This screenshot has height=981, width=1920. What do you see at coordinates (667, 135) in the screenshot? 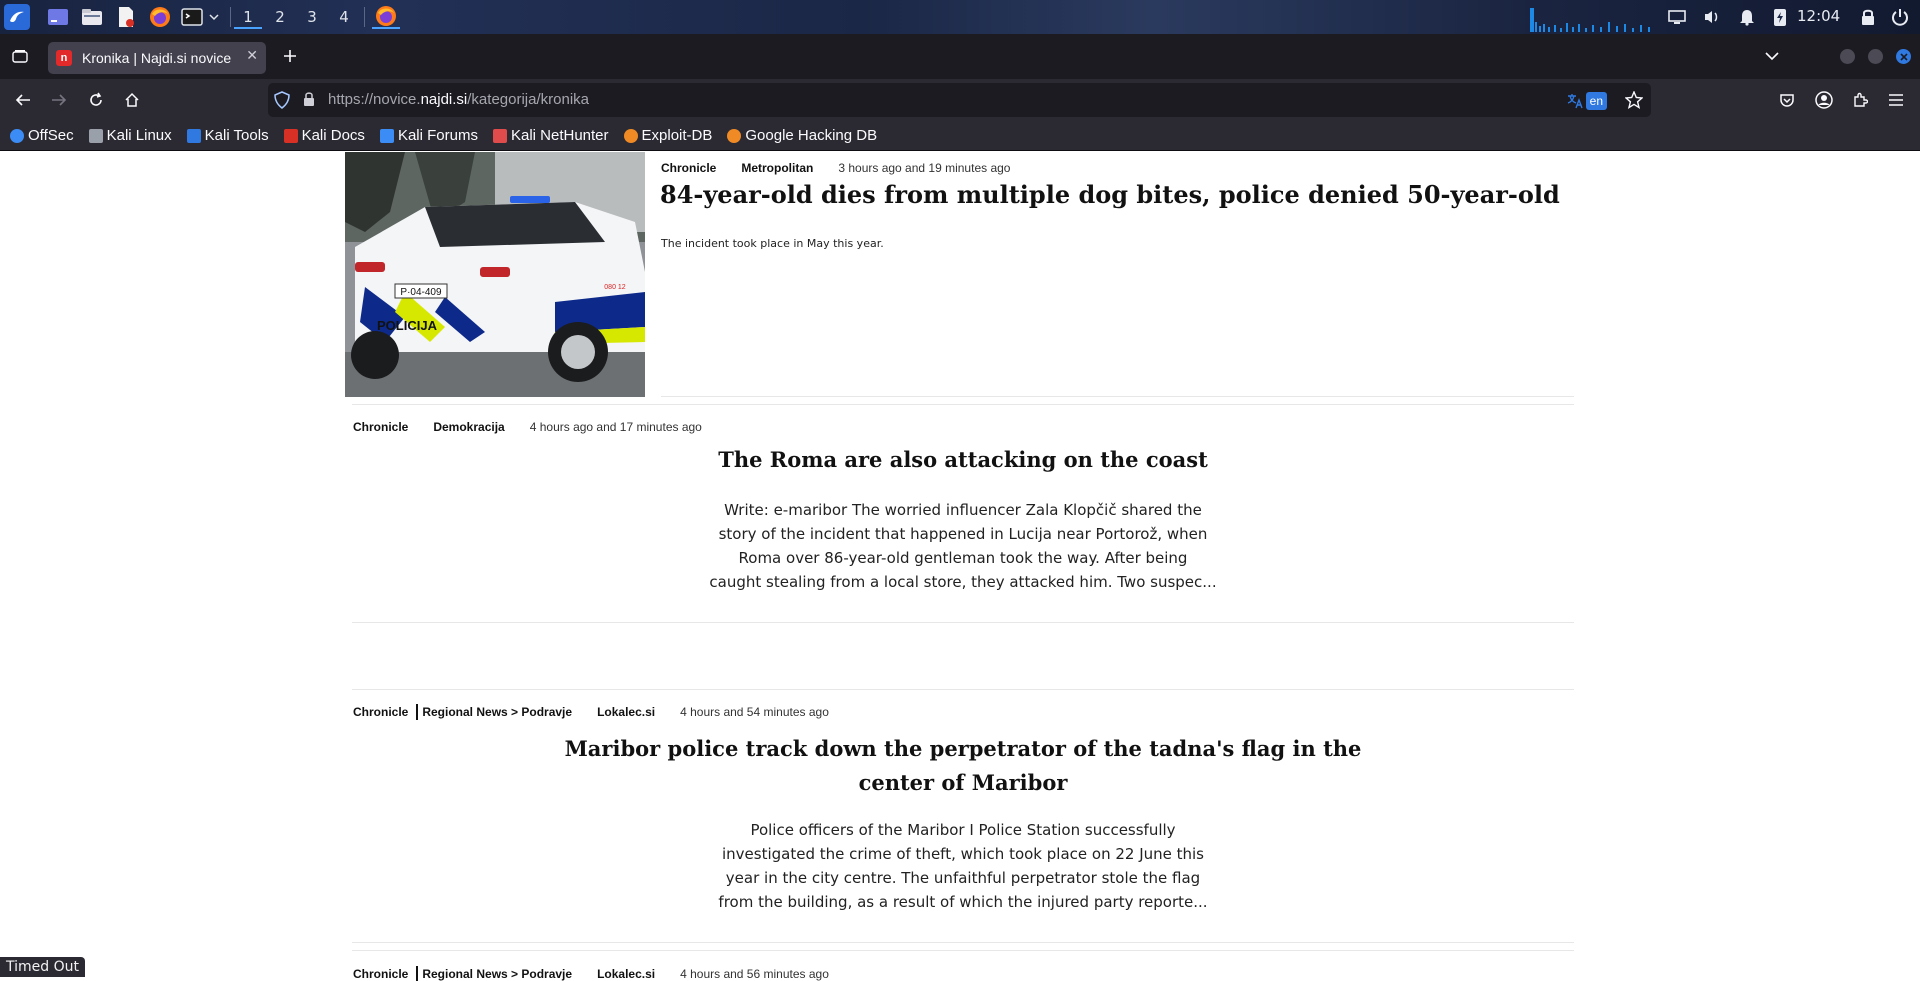
I see `bookmark-exploit-db: Exploit-DB` at bounding box center [667, 135].